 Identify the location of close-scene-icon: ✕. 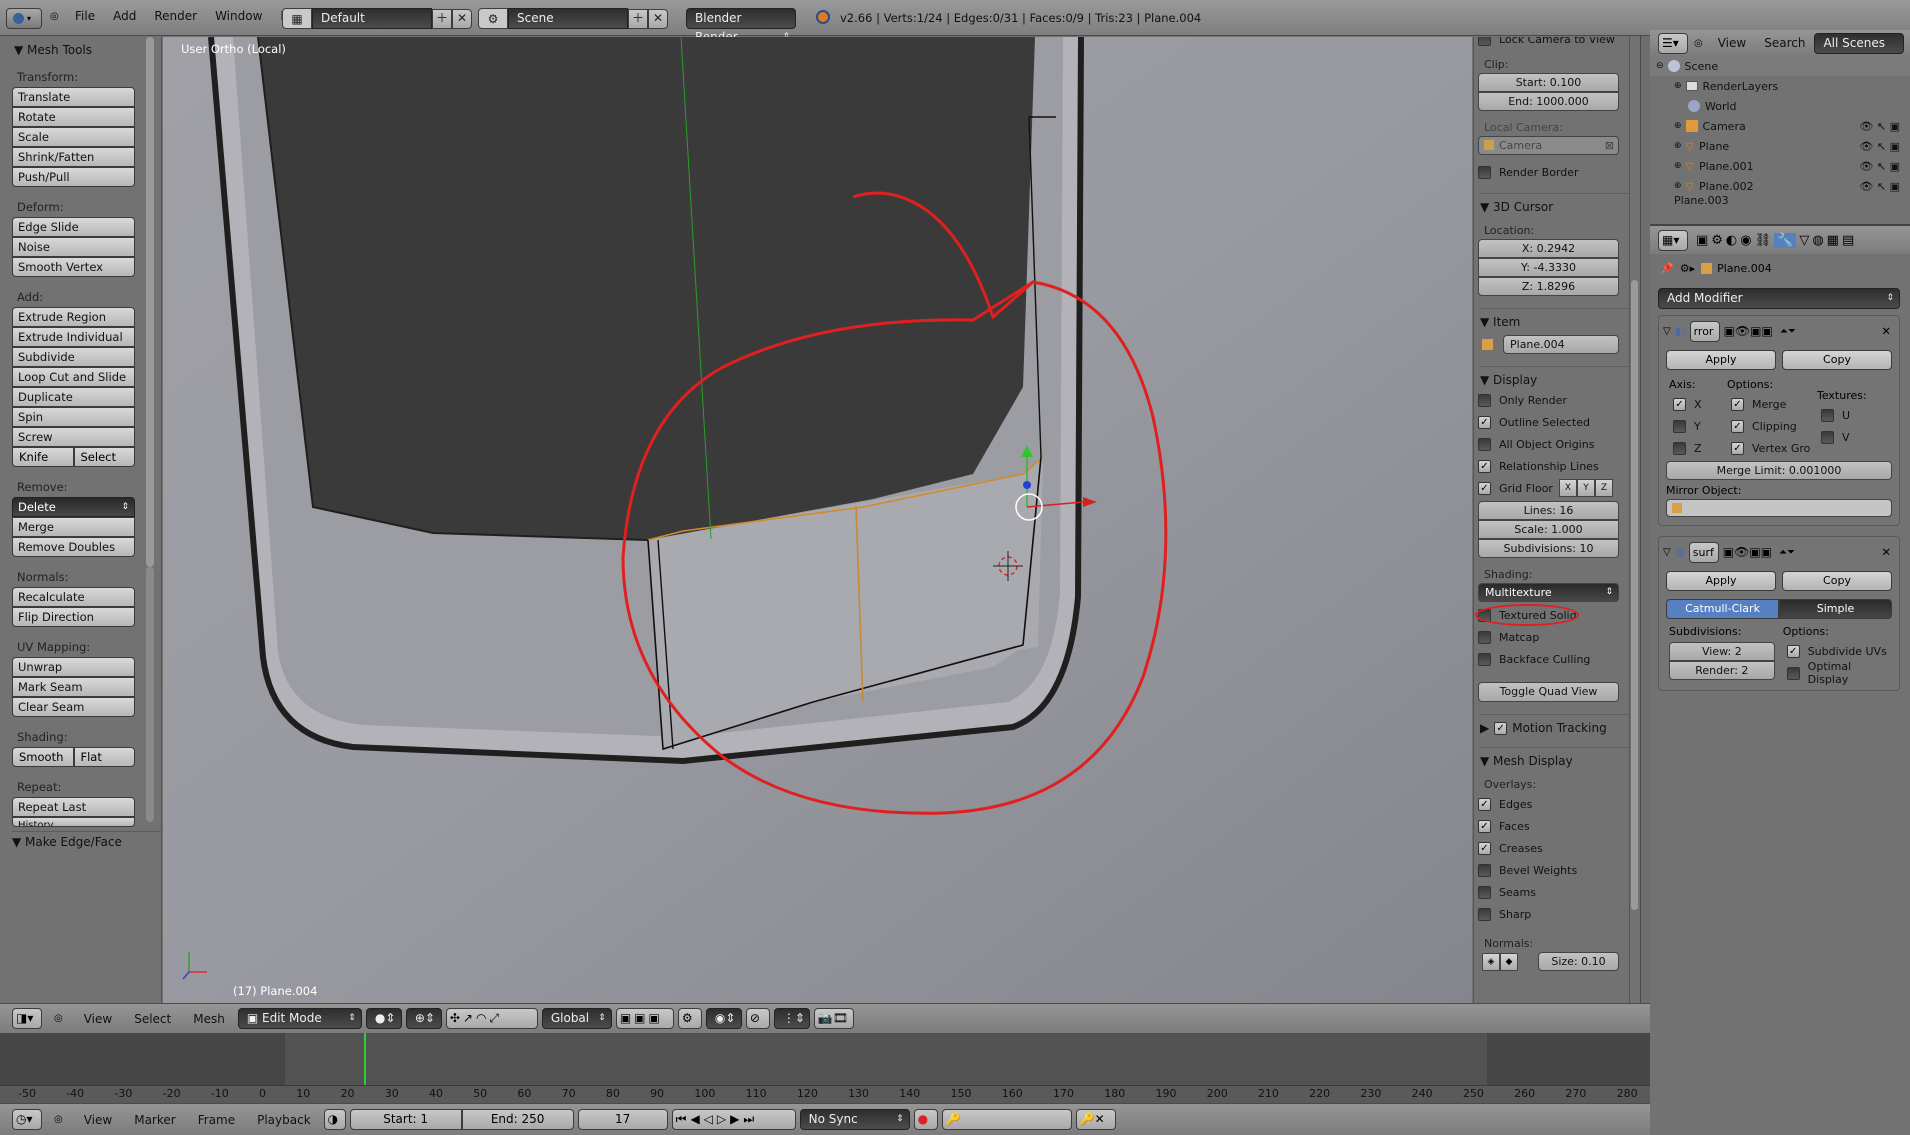
(658, 18).